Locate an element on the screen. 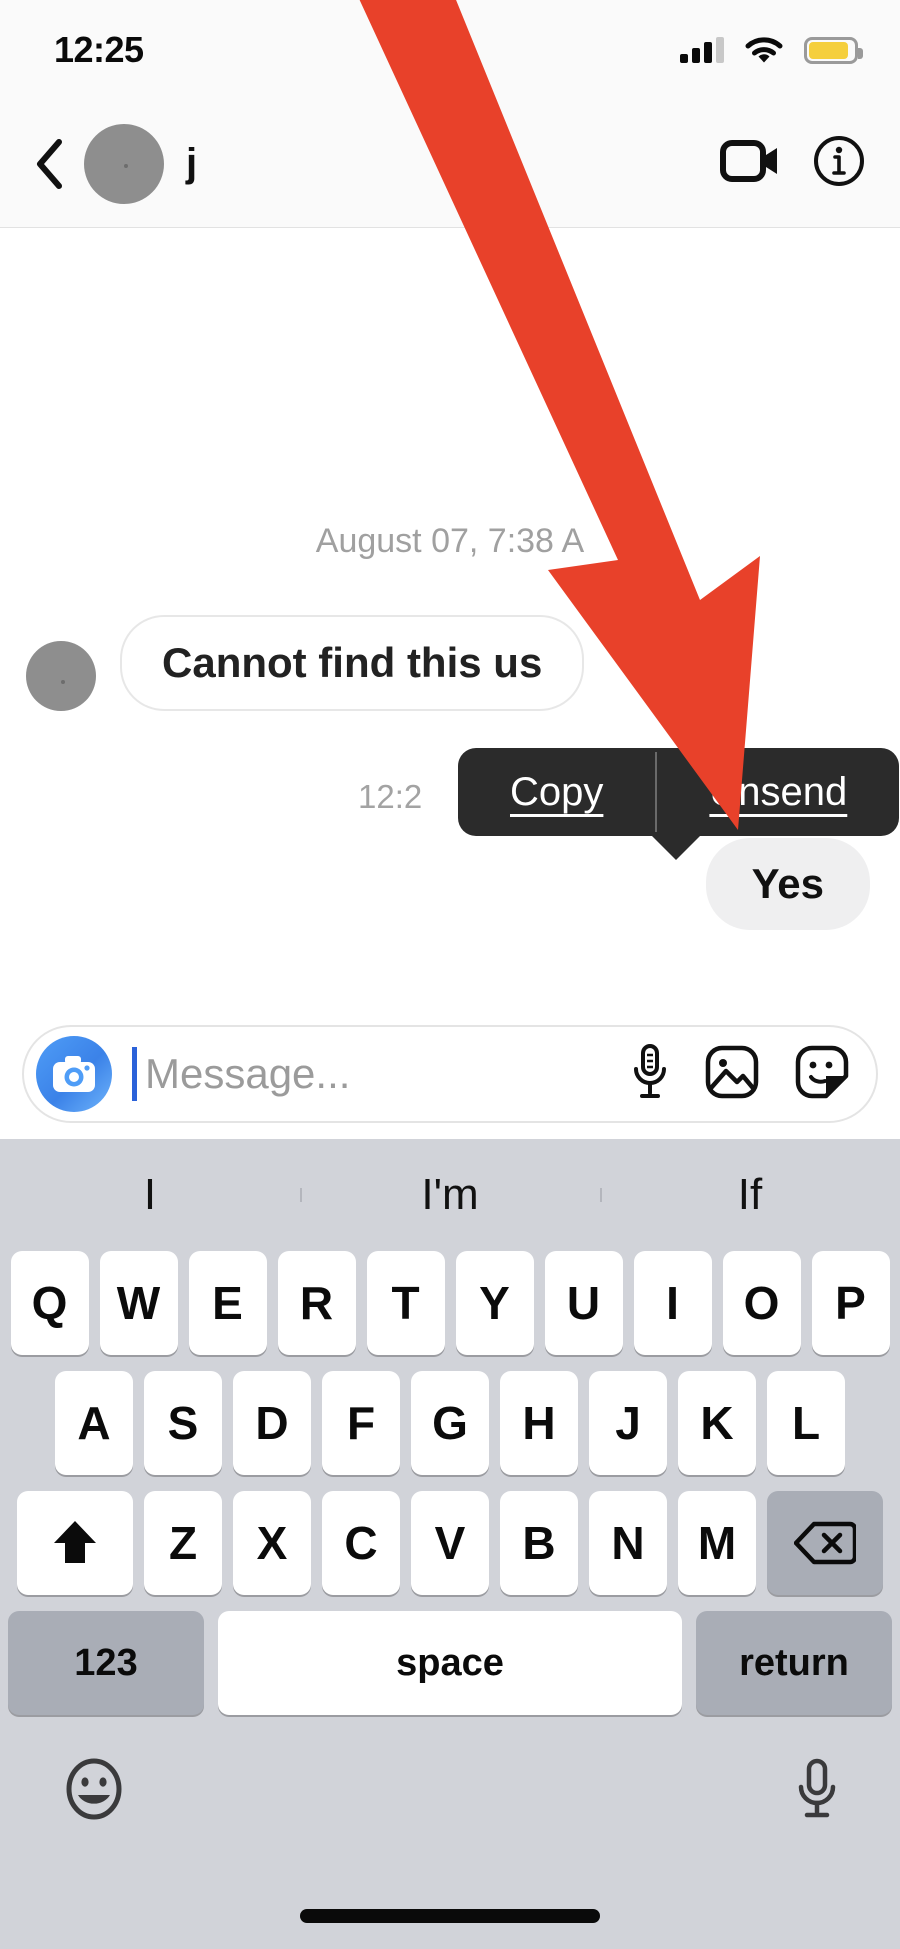 This screenshot has height=1949, width=900. unsend-menu-item: Unsend is located at coordinates (778, 792).